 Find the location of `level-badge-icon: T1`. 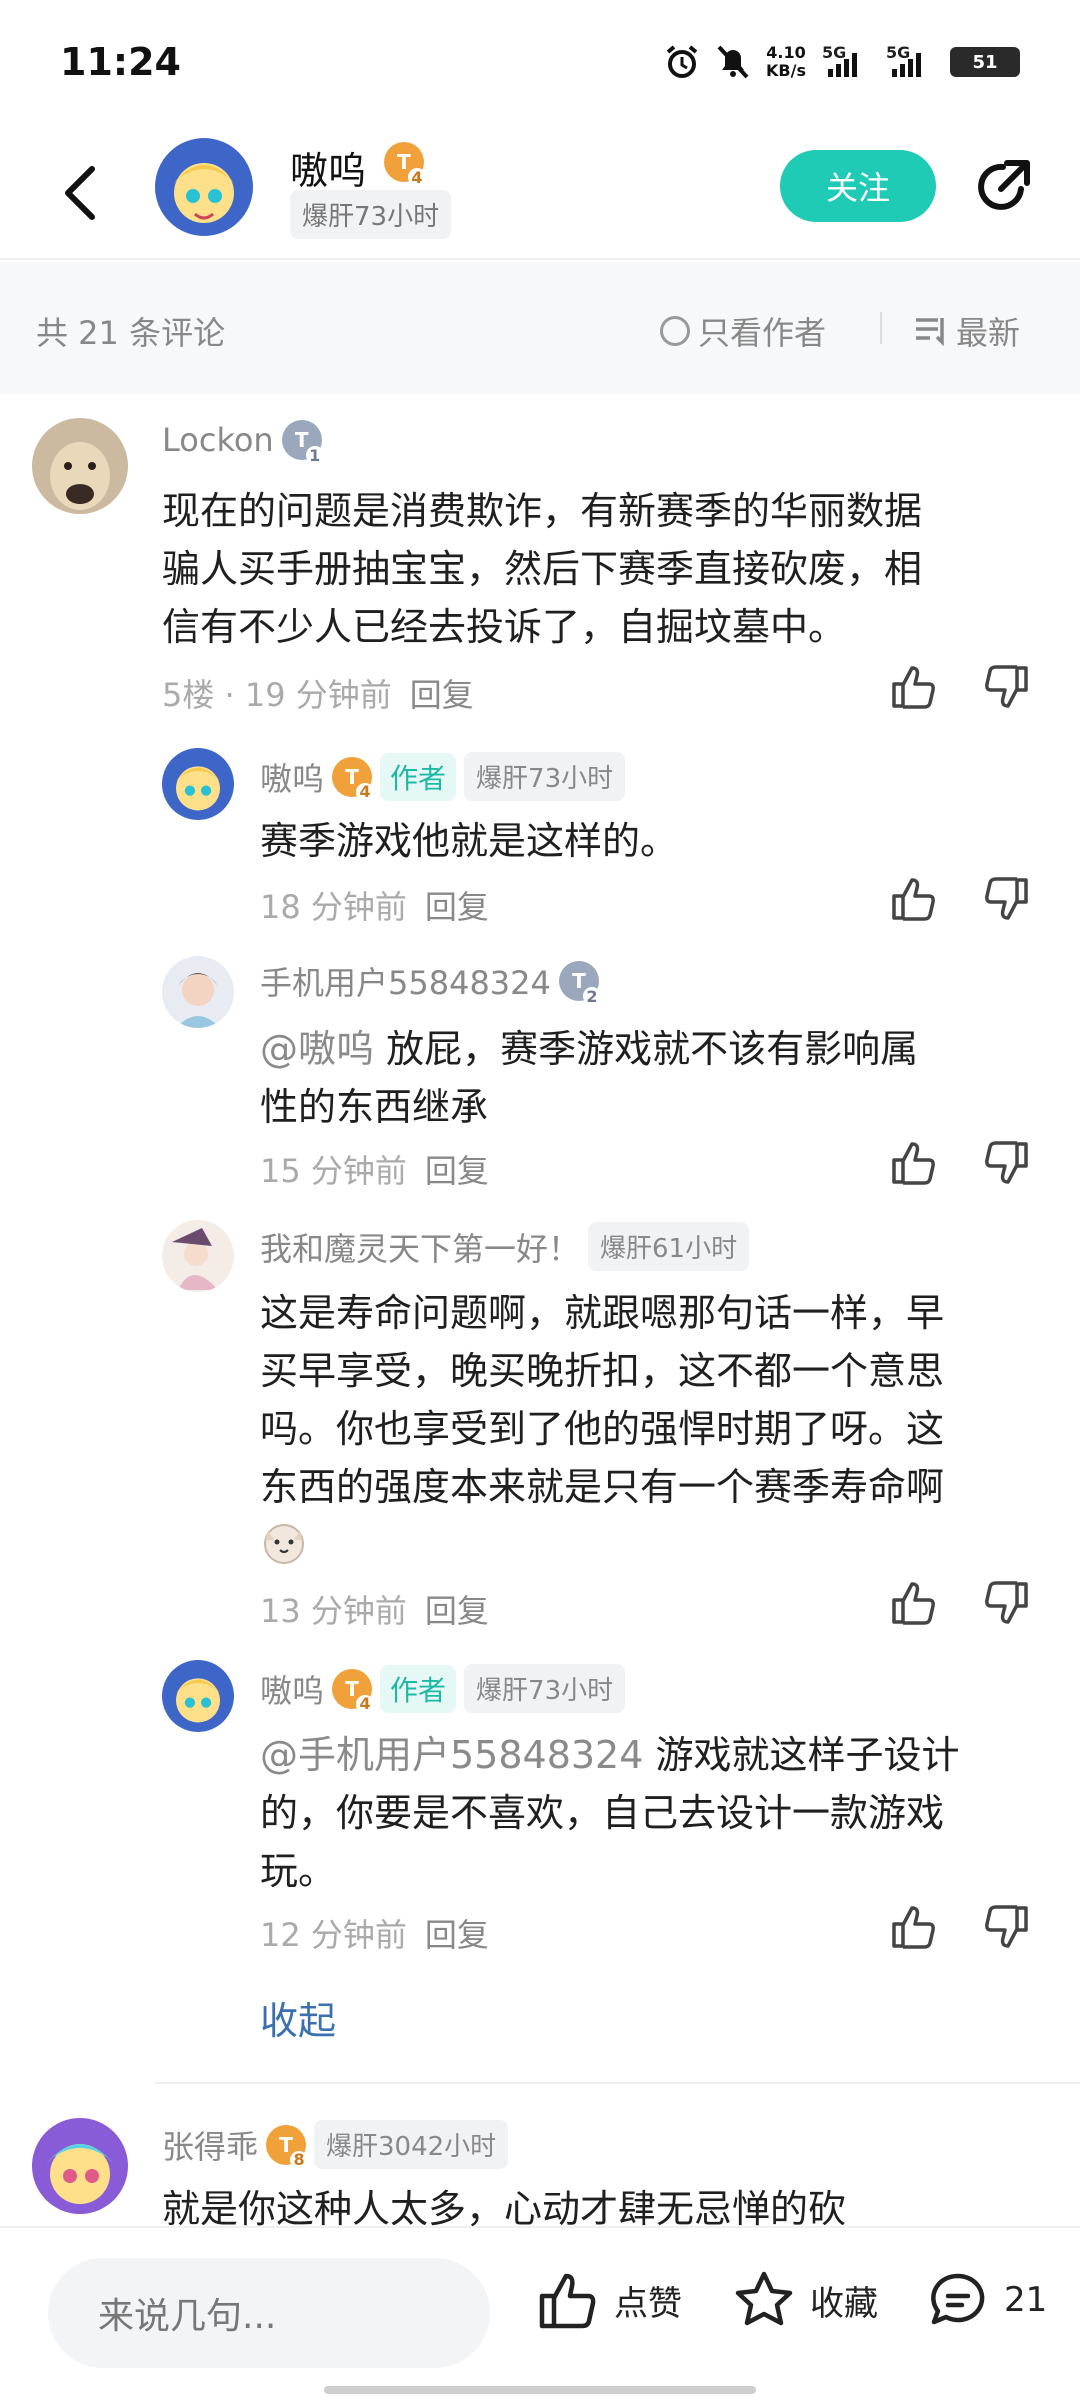

level-badge-icon: T1 is located at coordinates (302, 442).